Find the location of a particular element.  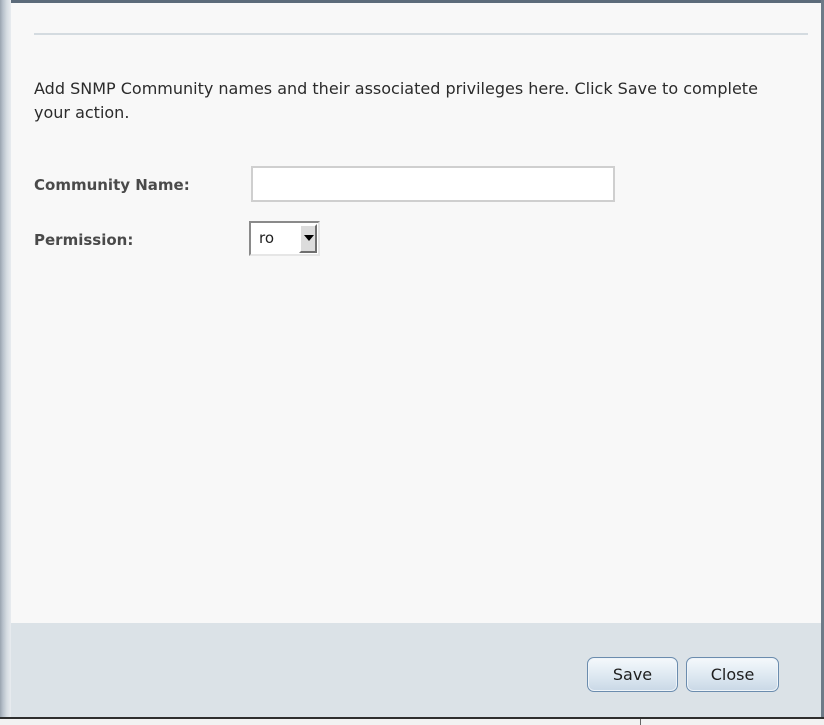

permission-dropdown-button is located at coordinates (308, 238).